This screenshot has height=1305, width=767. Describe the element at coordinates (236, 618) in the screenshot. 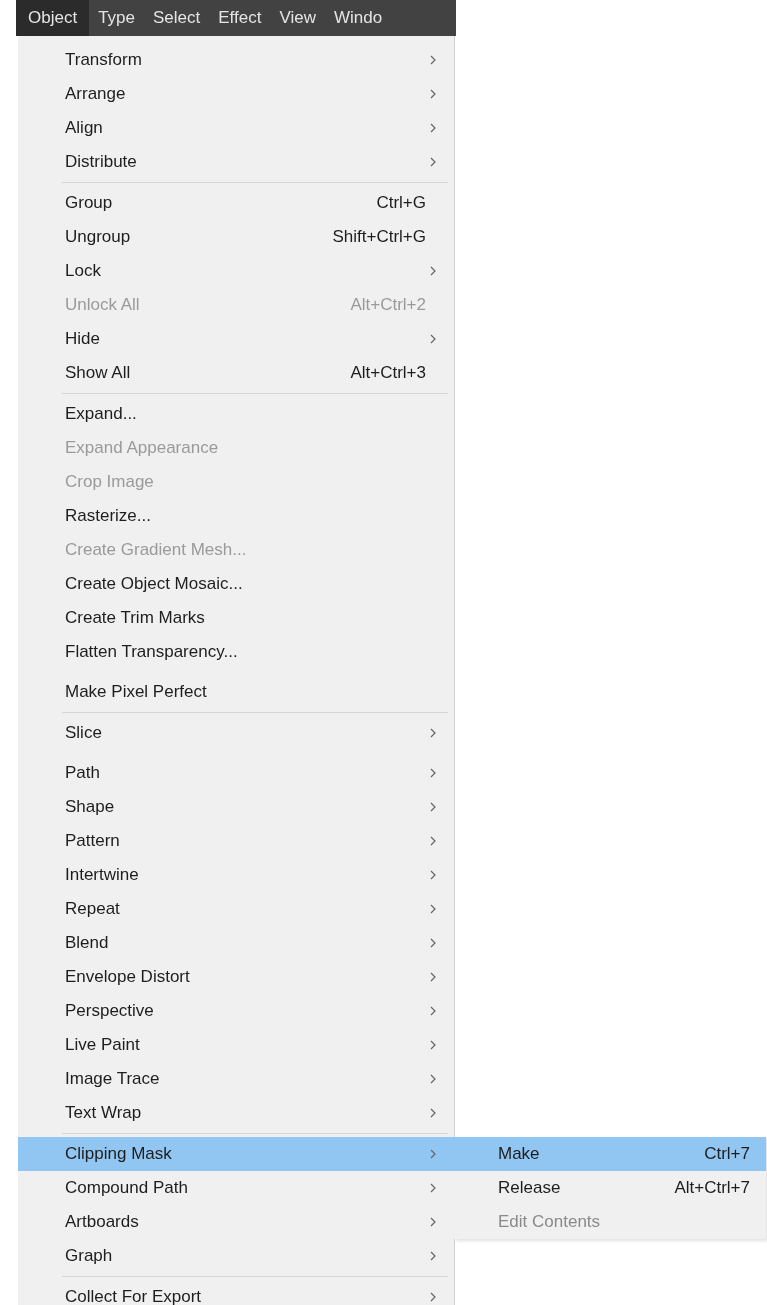

I see `menu-item: Create Trim Marks` at that location.